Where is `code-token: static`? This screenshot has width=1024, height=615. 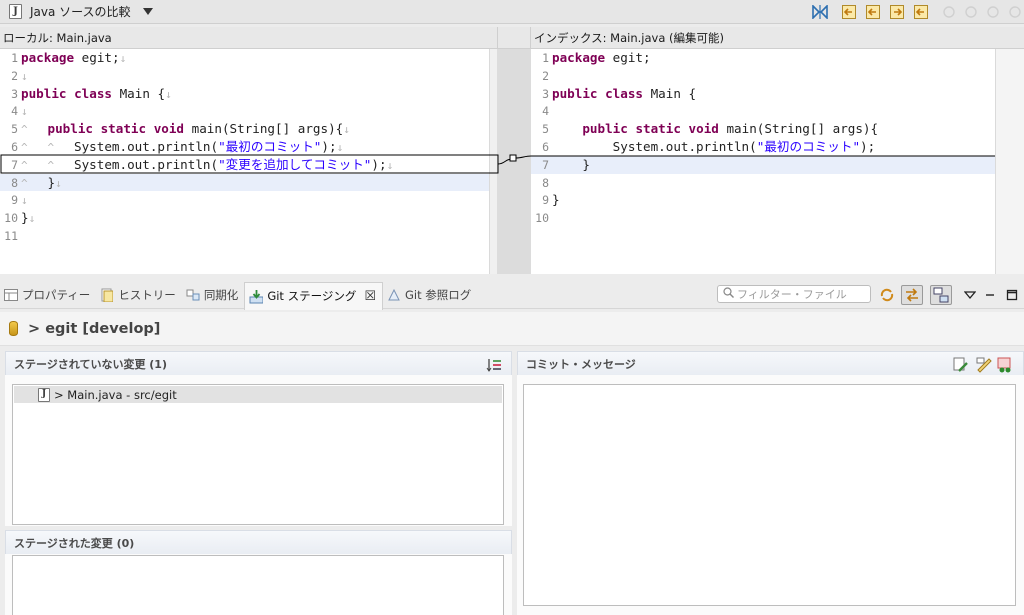
code-token: static is located at coordinates (658, 129).